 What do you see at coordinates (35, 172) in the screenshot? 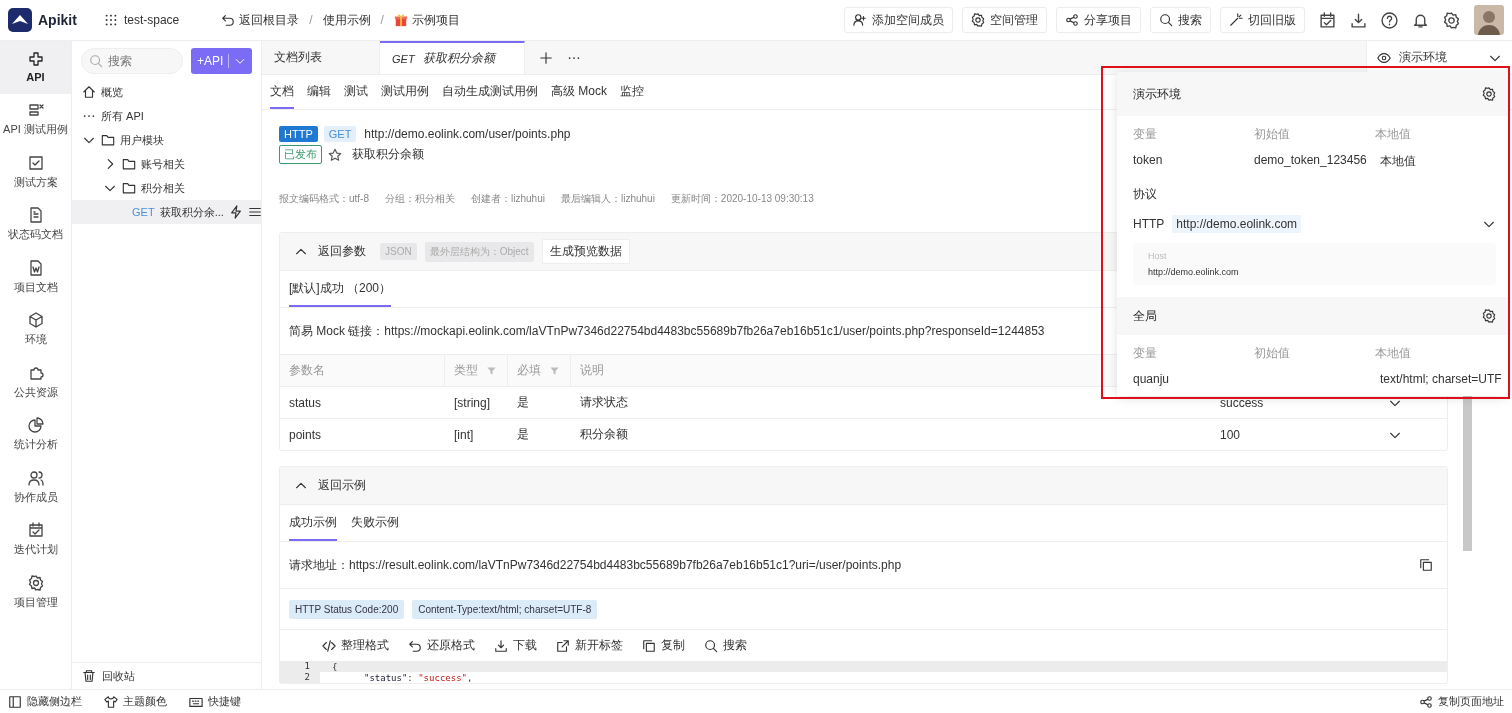
I see `sidebar-item: 测试方案` at bounding box center [35, 172].